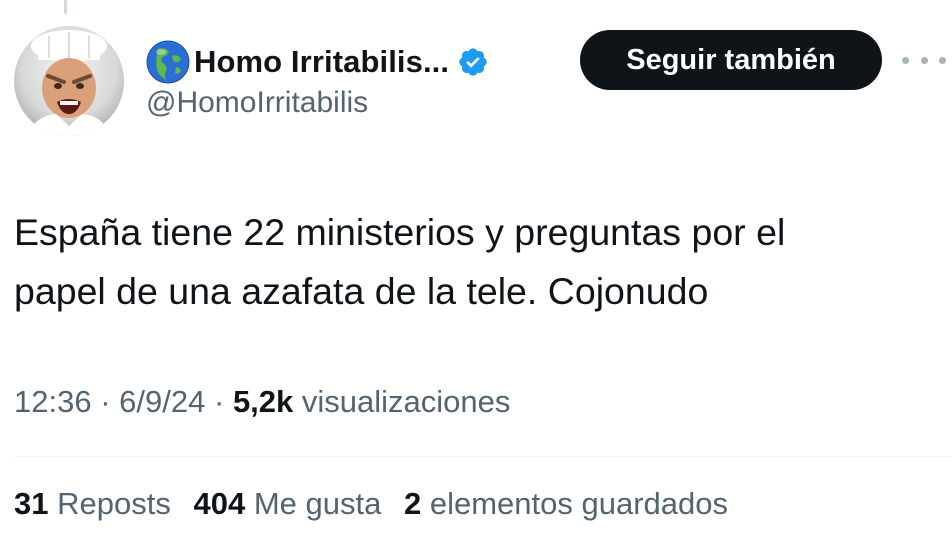 The image size is (952, 536). What do you see at coordinates (65, 7) in the screenshot?
I see `thread-connector-line` at bounding box center [65, 7].